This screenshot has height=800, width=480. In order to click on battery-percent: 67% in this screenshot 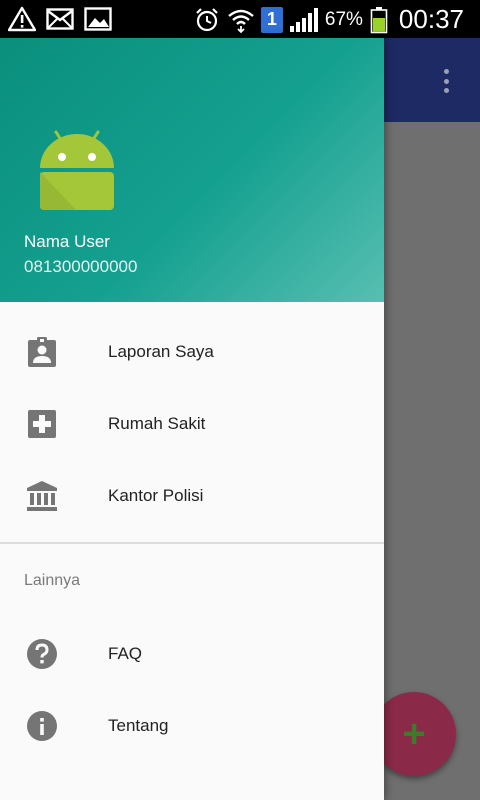, I will do `click(343, 19)`.